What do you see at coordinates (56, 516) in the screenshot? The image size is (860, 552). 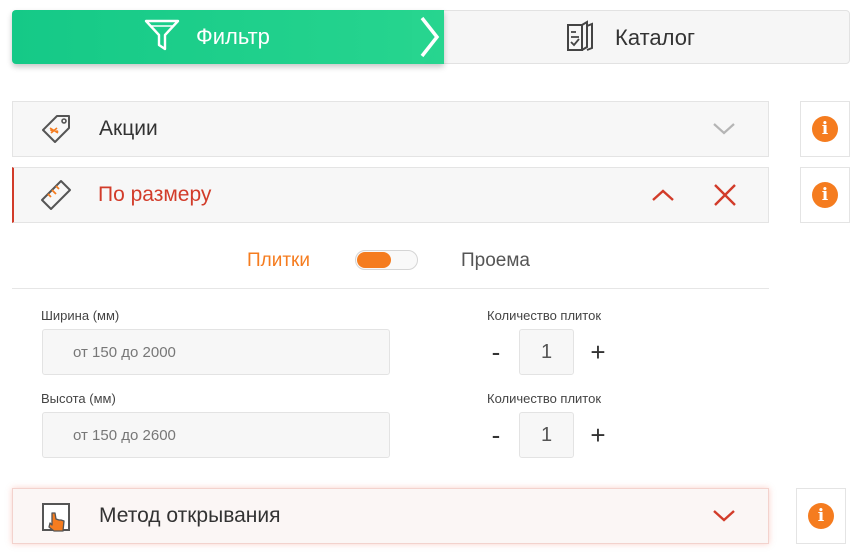 I see `door-hand-icon` at bounding box center [56, 516].